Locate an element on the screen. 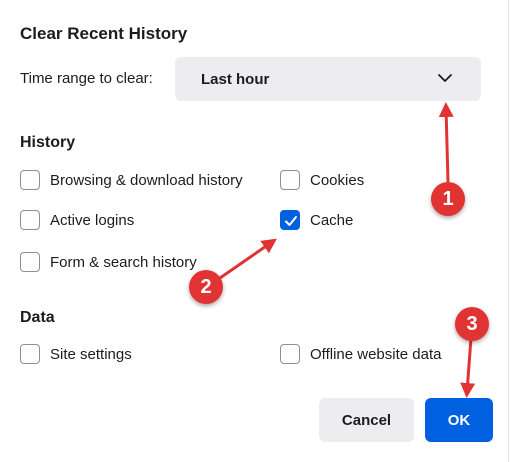 This screenshot has width=512, height=462. annotation-badge-2: 2 is located at coordinates (206, 287).